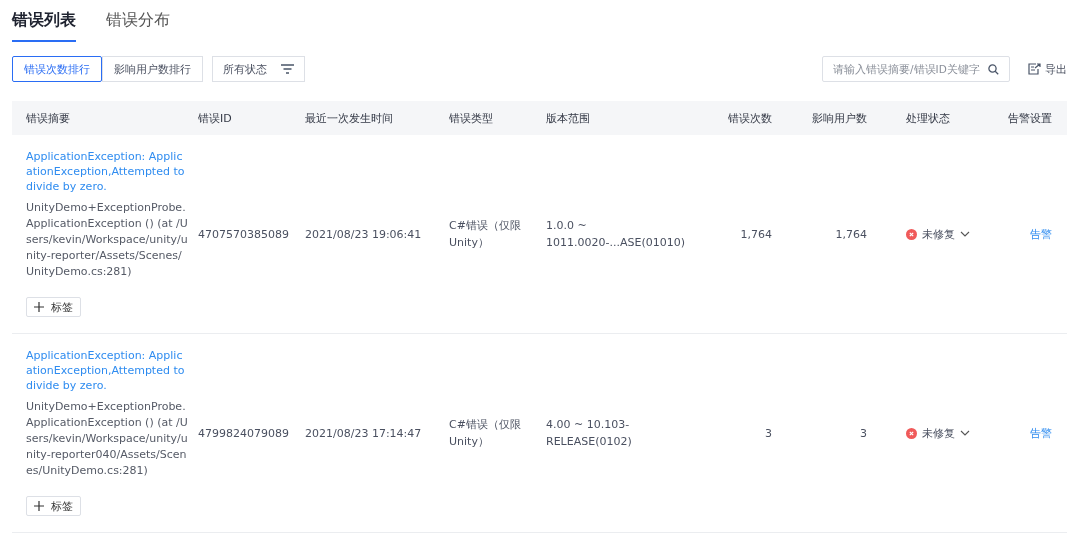 The image size is (1077, 533). I want to click on filter-icon, so click(287, 69).